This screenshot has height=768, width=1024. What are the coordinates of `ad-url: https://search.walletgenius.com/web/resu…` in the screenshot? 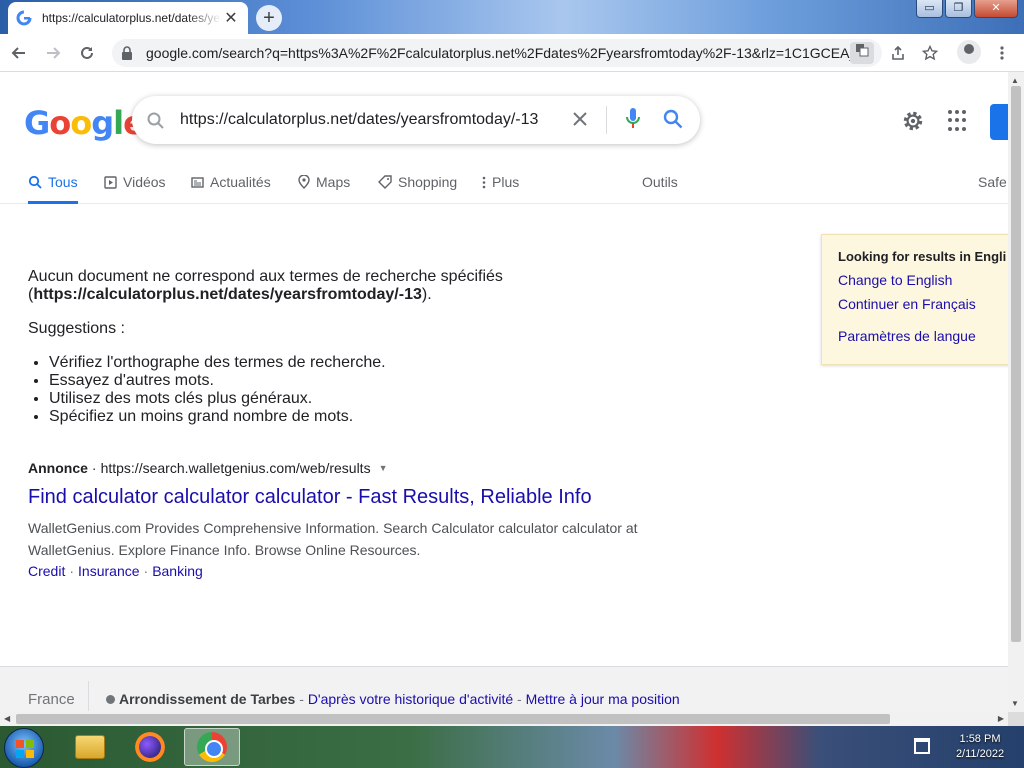 It's located at (236, 468).